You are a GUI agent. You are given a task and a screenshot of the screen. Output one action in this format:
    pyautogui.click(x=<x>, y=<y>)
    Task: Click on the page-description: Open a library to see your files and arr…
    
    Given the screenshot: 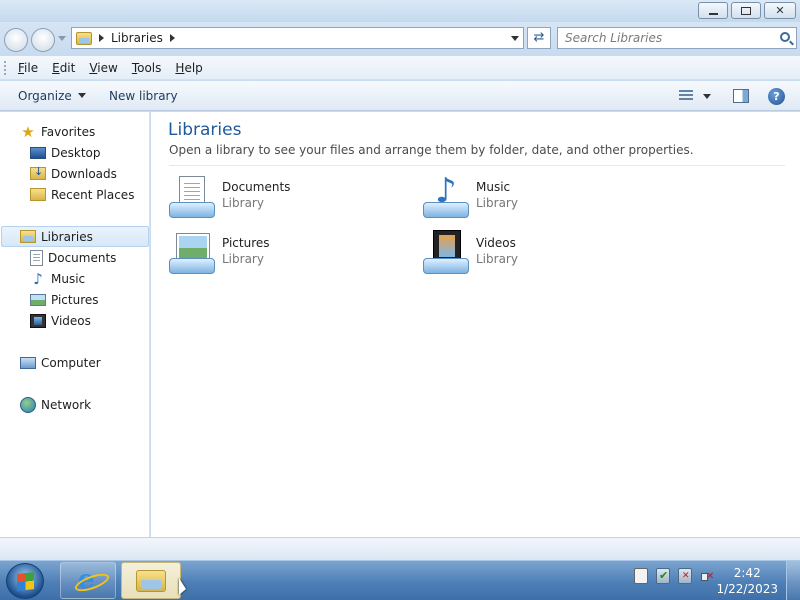 What is the action you would take?
    pyautogui.click(x=431, y=150)
    